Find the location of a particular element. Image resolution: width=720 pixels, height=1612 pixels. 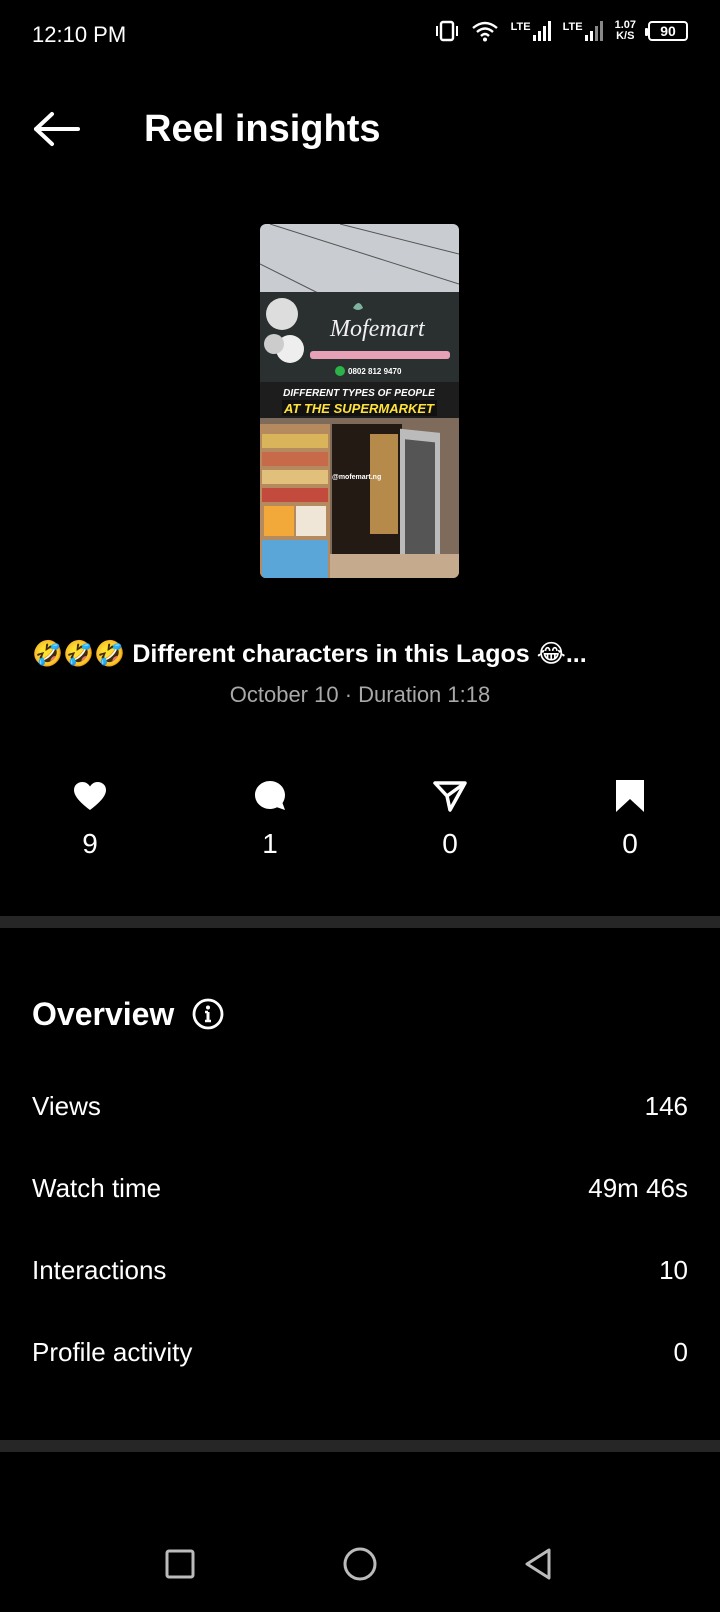

heart-icon is located at coordinates (90, 796).